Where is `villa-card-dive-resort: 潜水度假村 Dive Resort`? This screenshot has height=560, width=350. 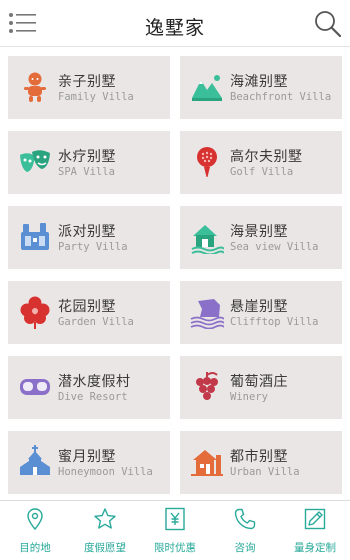 villa-card-dive-resort: 潜水度假村 Dive Resort is located at coordinates (89, 387).